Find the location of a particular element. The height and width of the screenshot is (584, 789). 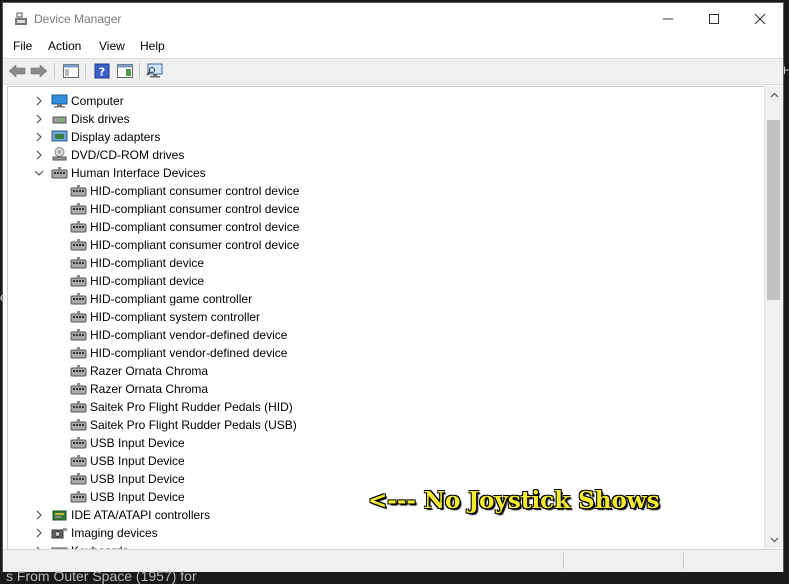

scroll-up-button is located at coordinates (774, 94).